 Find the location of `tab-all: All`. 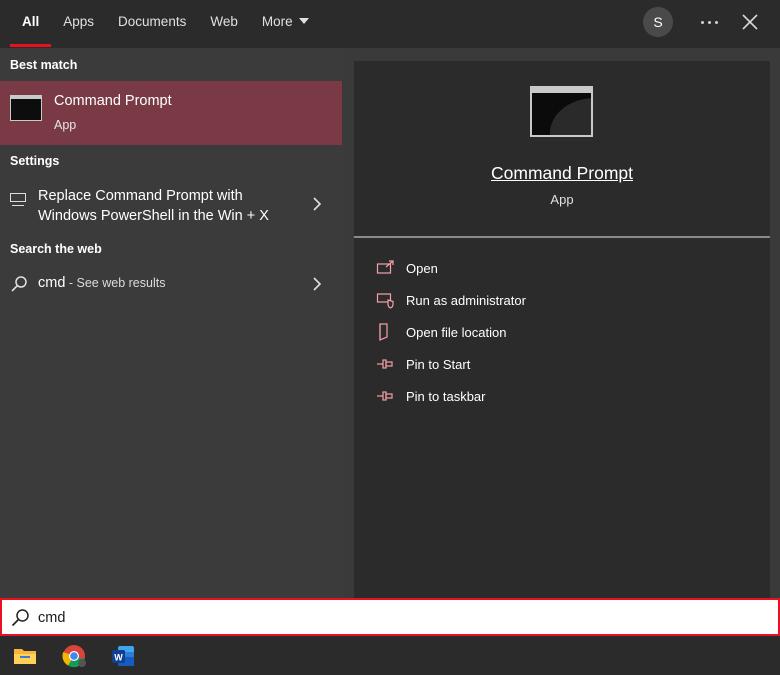

tab-all: All is located at coordinates (31, 24).